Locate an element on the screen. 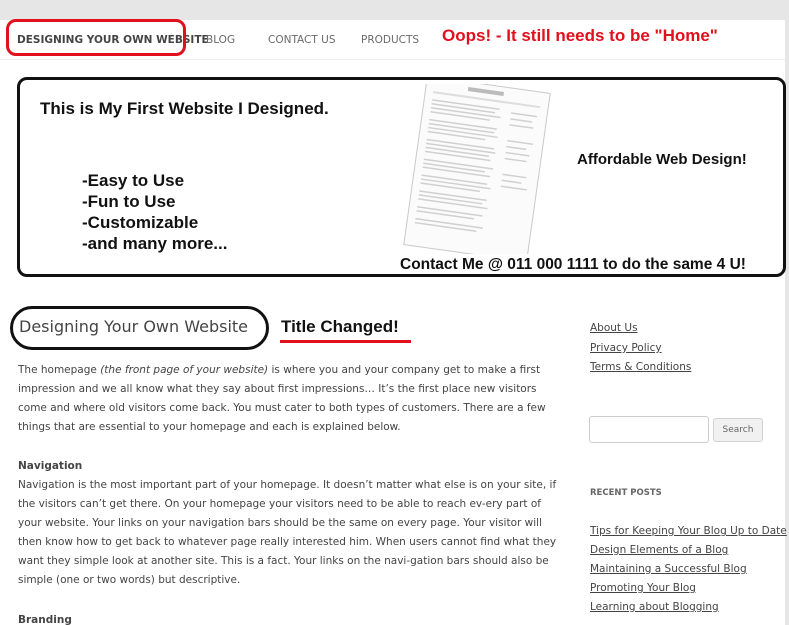 The height and width of the screenshot is (625, 789). banner-feature: -Easy to Use is located at coordinates (133, 180).